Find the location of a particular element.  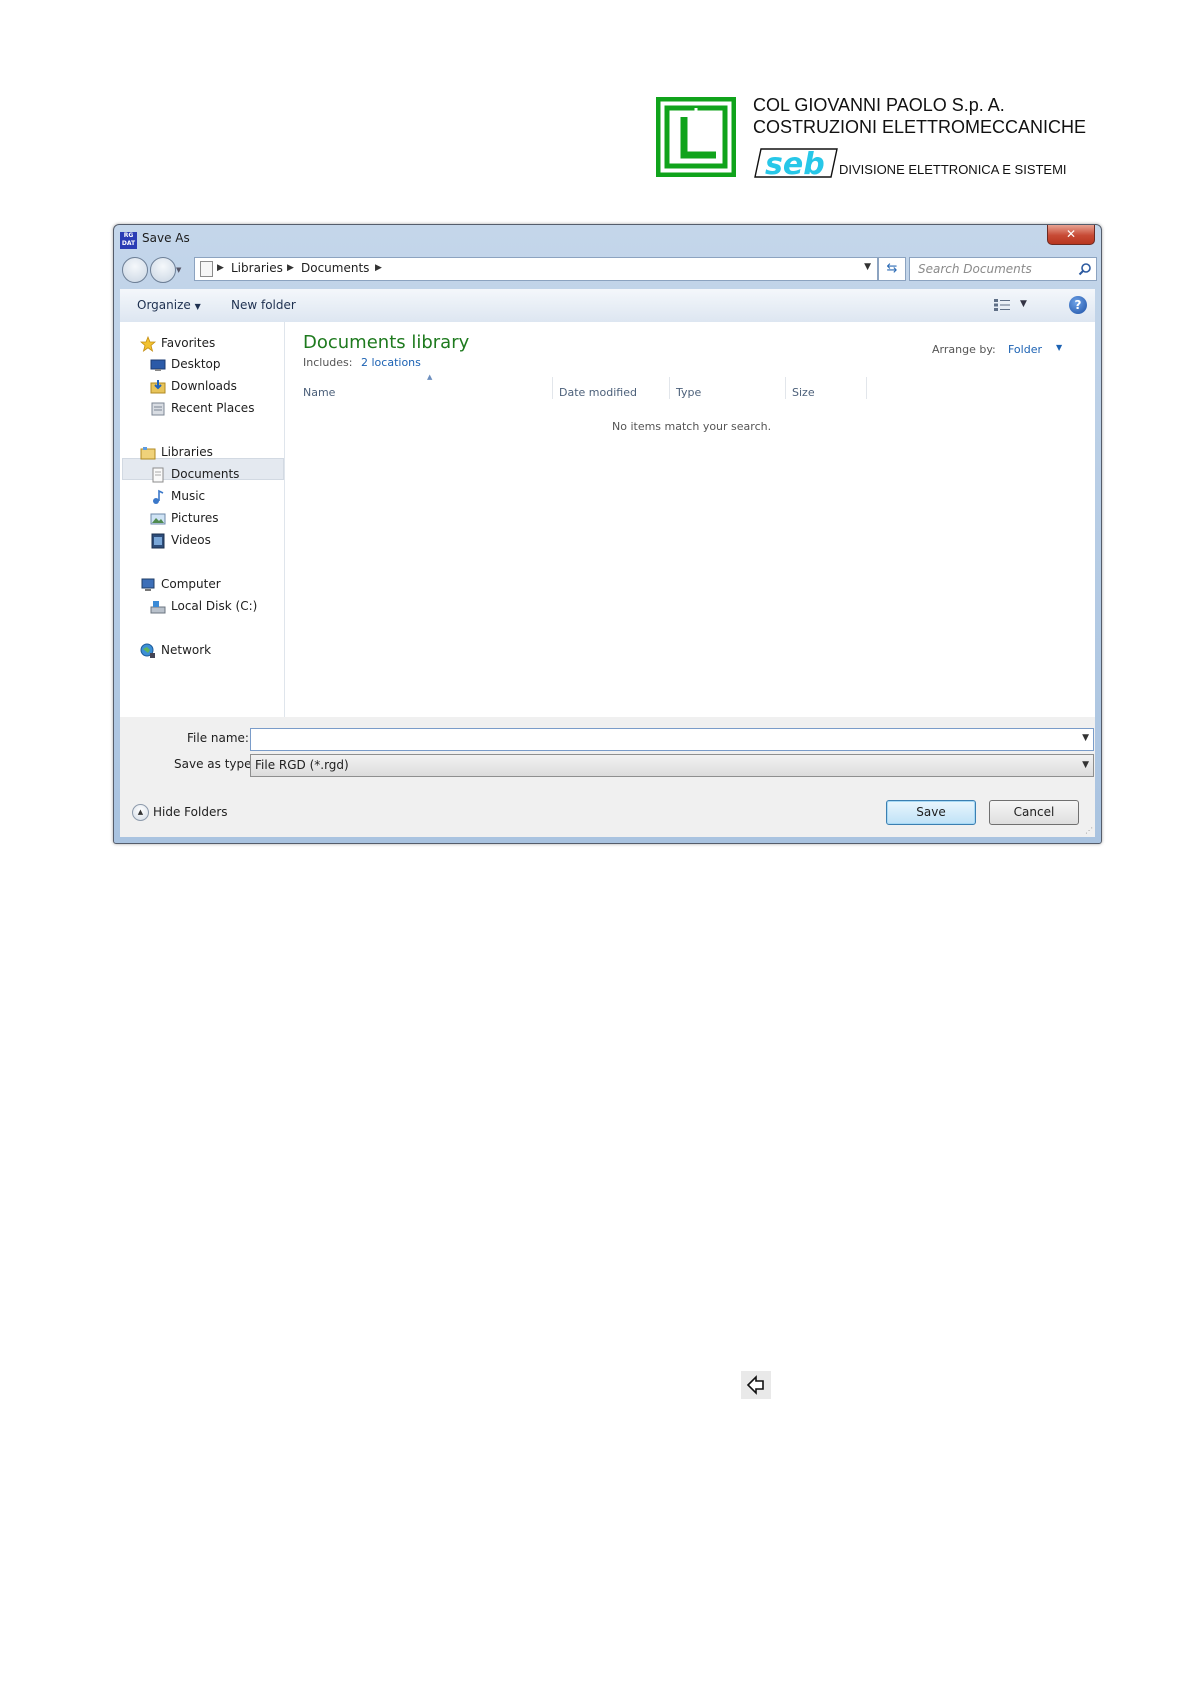

sort-ascending-icon: ▲ is located at coordinates (430, 377).